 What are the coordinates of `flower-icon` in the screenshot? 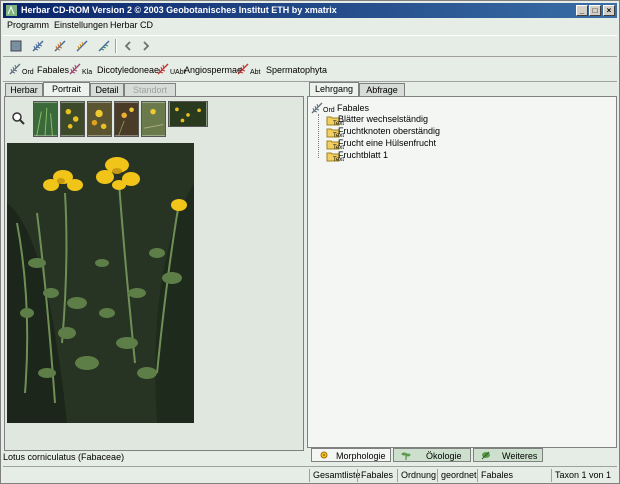 It's located at (324, 455).